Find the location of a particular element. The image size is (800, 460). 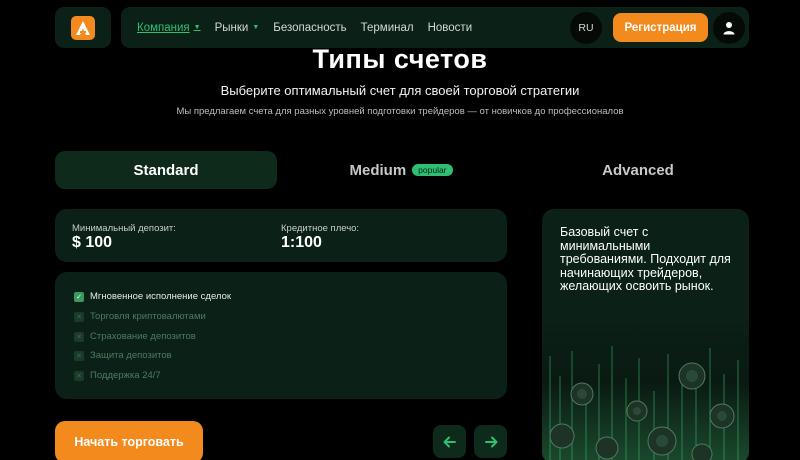

tab-label: Standard is located at coordinates (166, 170).